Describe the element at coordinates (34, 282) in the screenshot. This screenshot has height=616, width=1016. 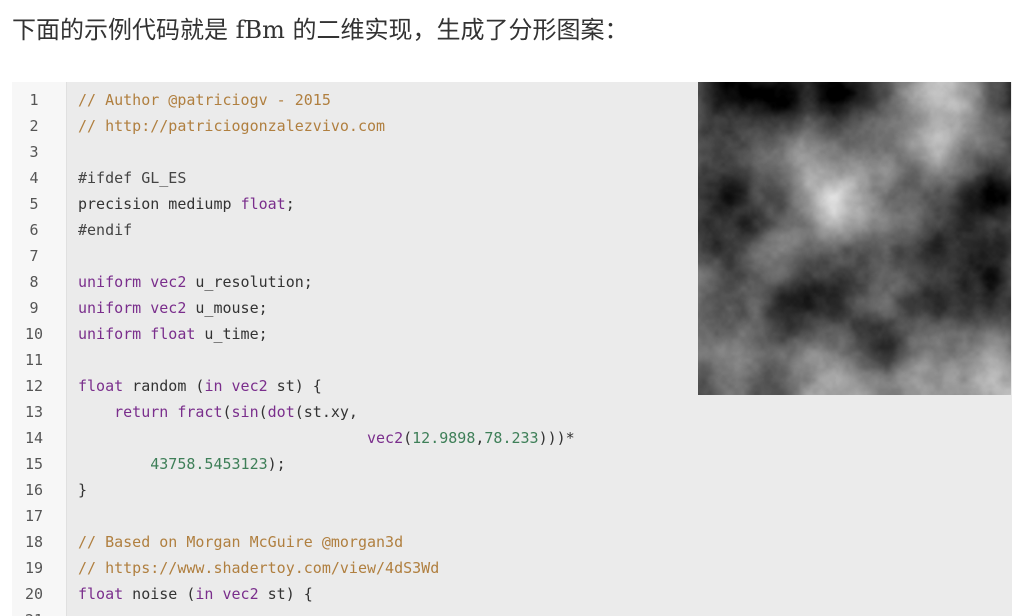
I see `line-number: 8` at that location.